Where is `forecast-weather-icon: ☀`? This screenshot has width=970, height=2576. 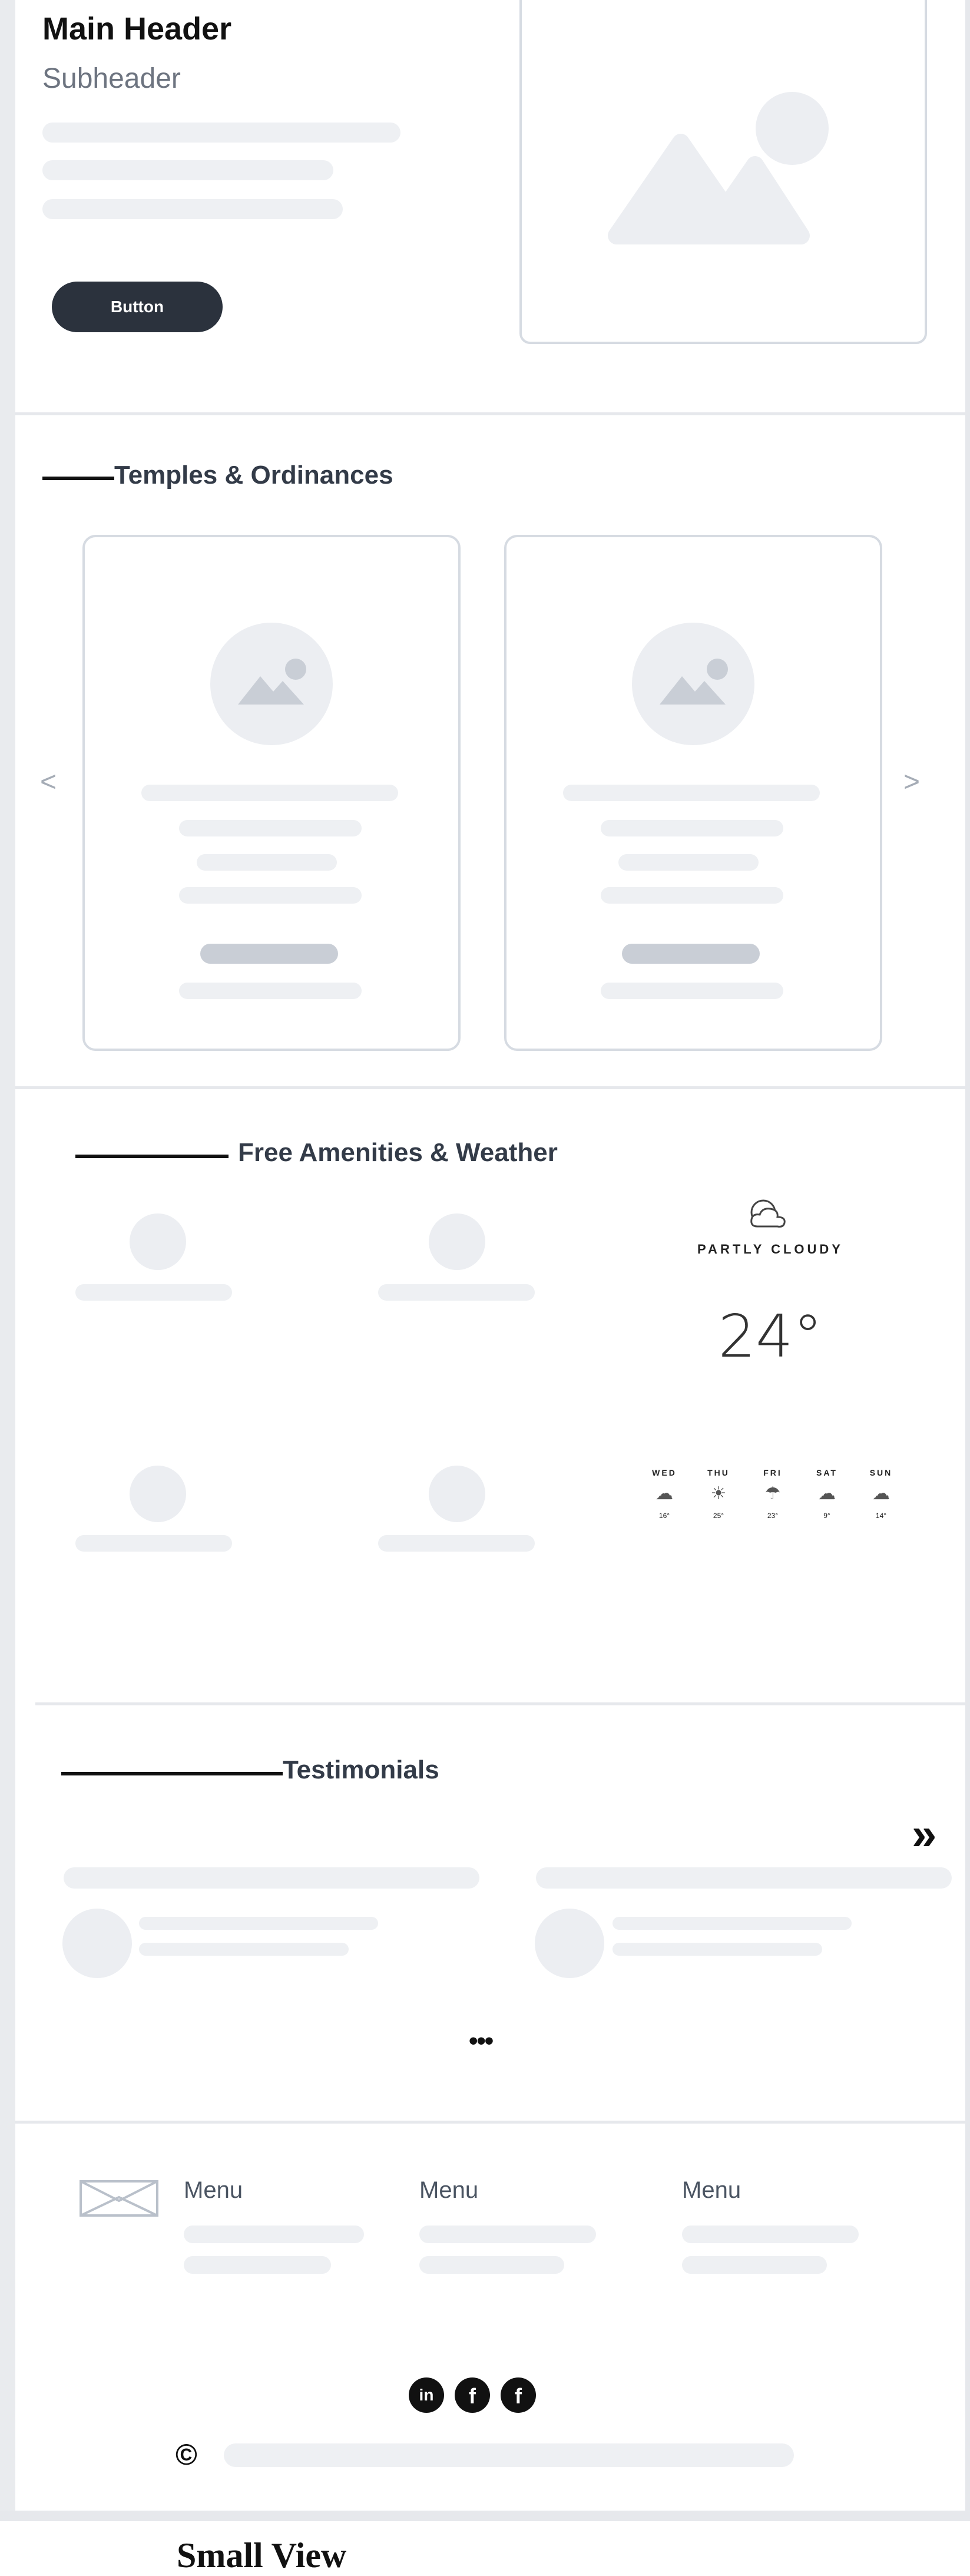
forecast-weather-icon: ☀ is located at coordinates (718, 1493).